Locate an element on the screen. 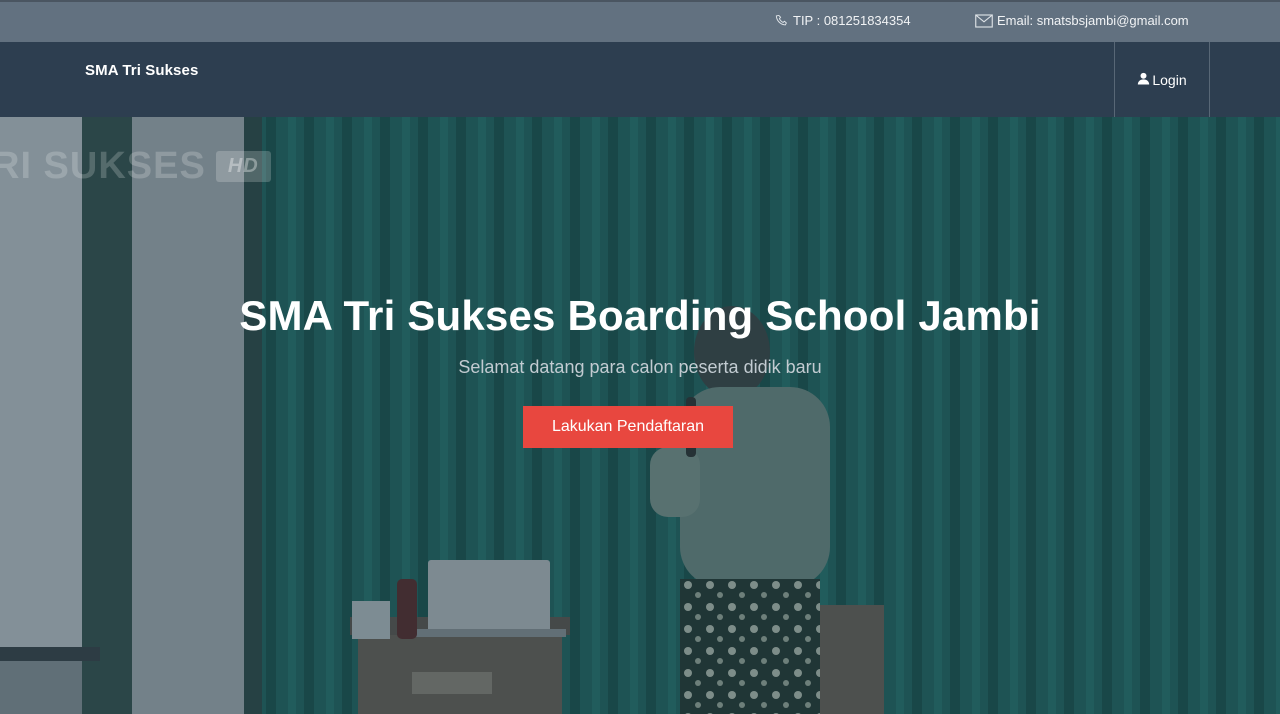 This screenshot has width=1280, height=714. login-label: Login is located at coordinates (1169, 80).